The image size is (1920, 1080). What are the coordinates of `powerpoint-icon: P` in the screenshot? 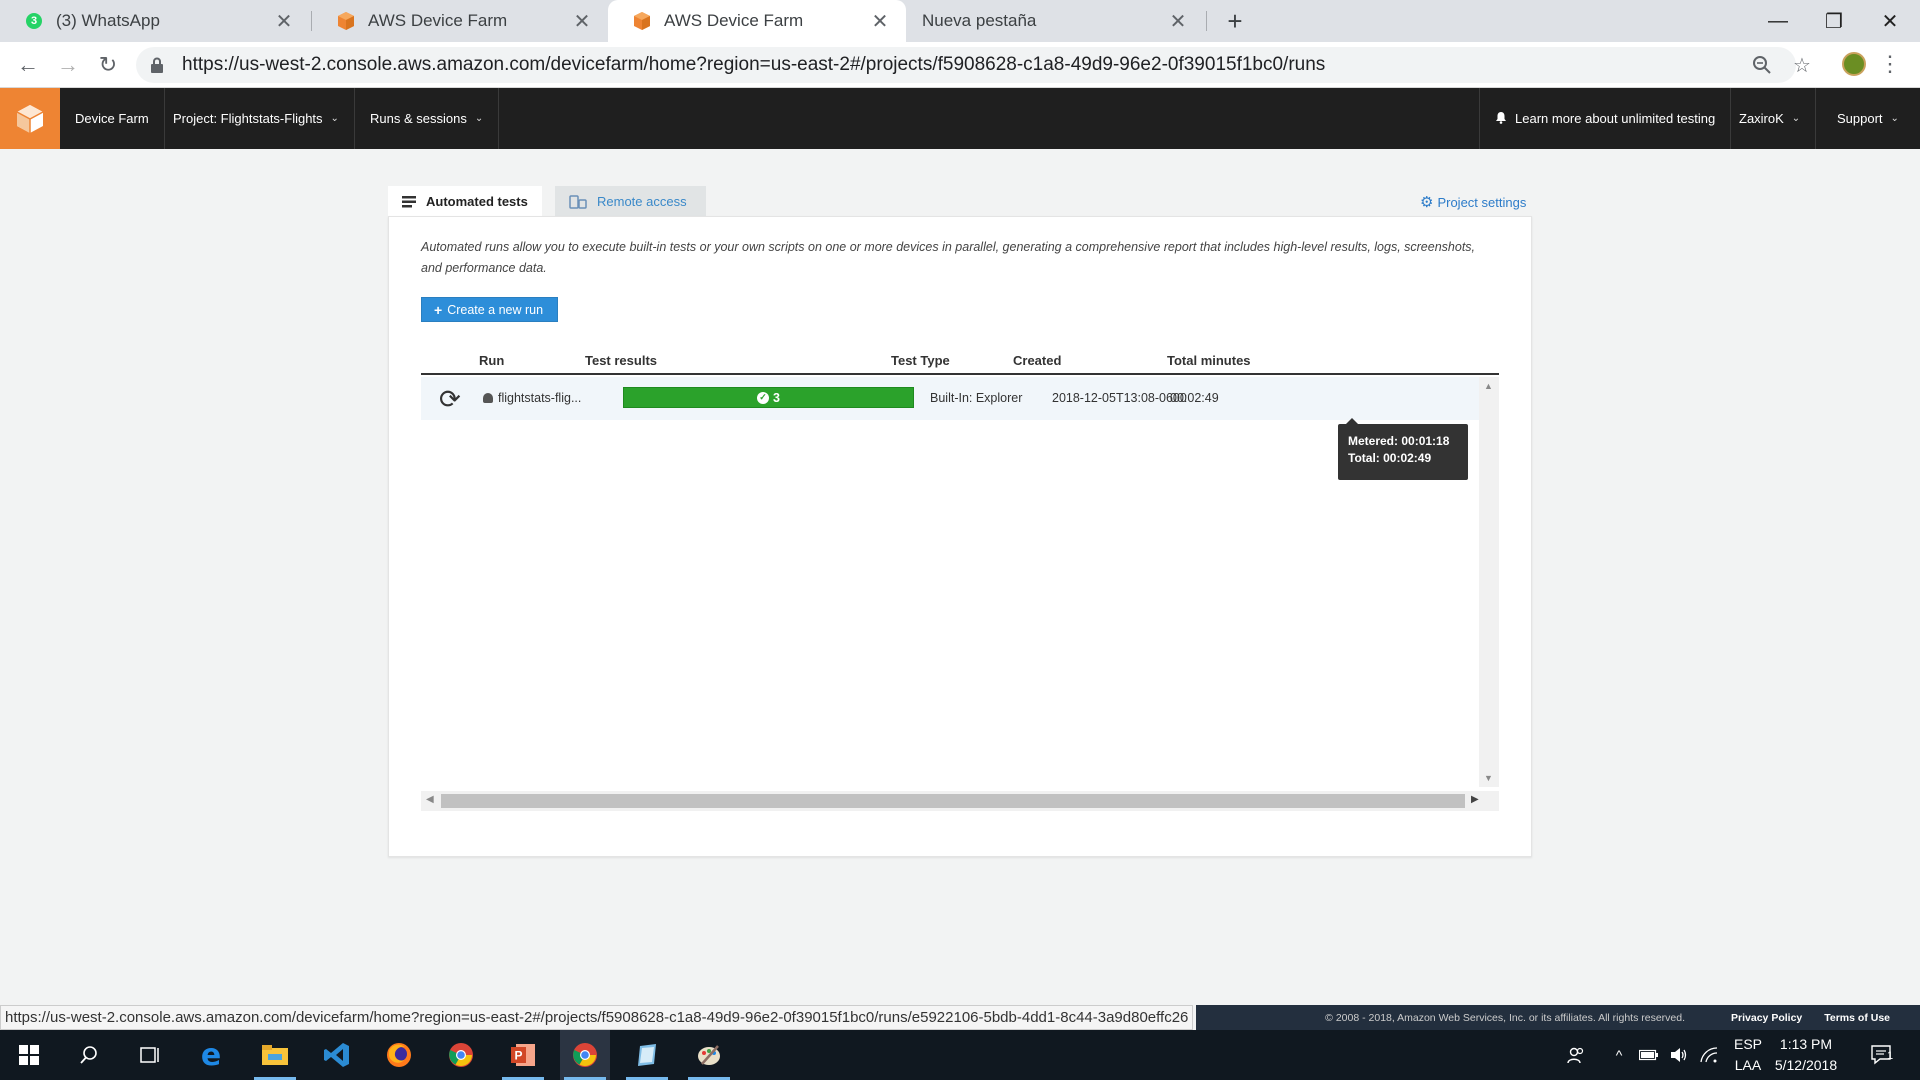 It's located at (523, 1055).